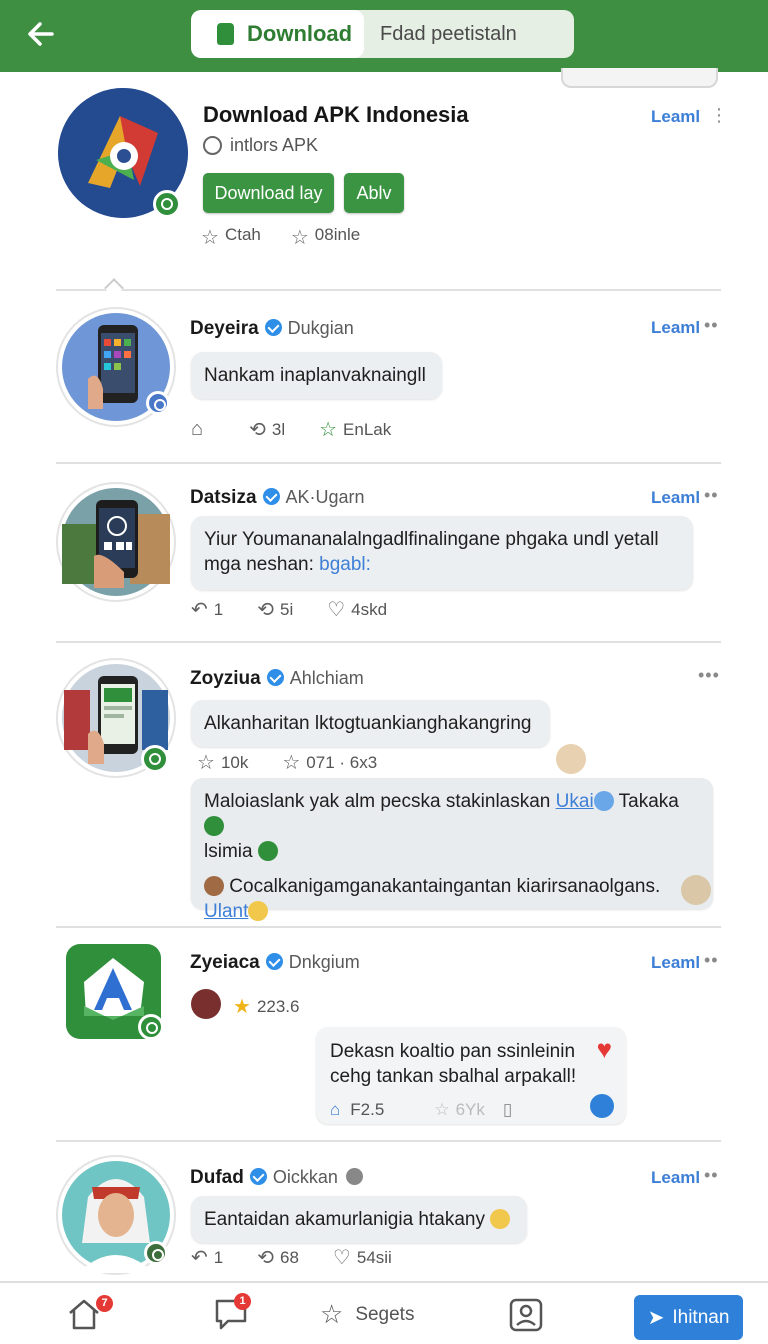  Describe the element at coordinates (306, 609) in the screenshot. I see `post-actions: ↶ 1 ⟲ 5i ♡ 4skd` at that location.